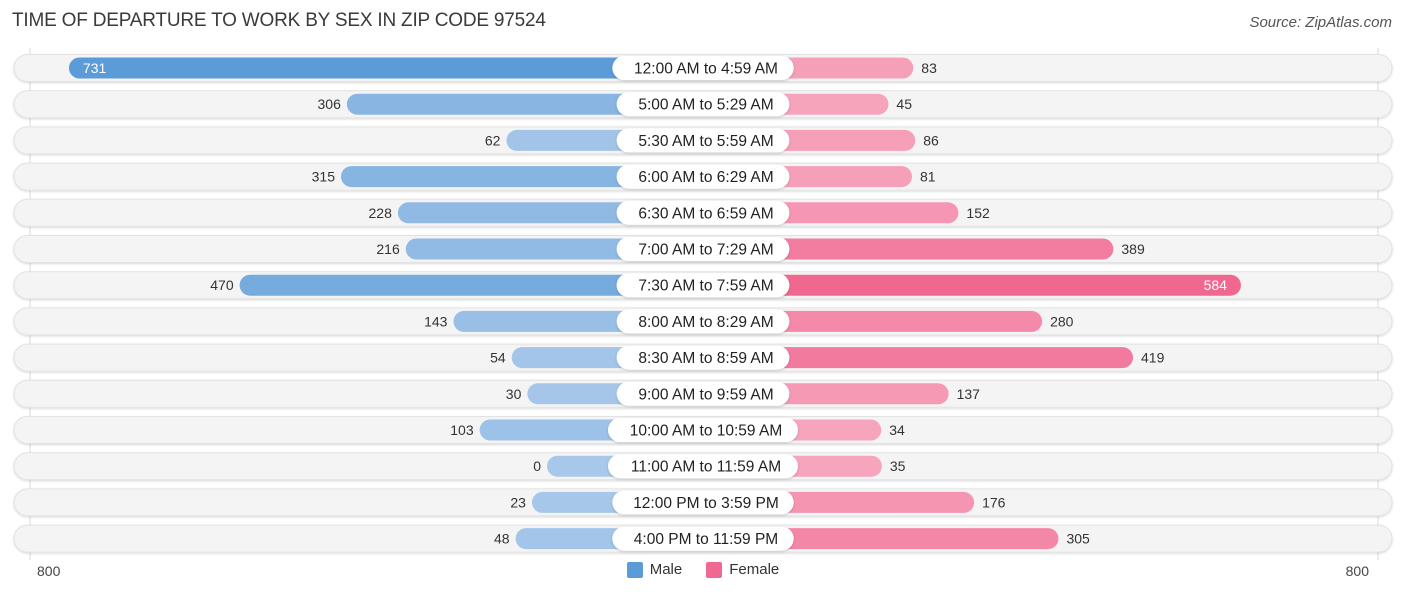 The height and width of the screenshot is (595, 1406). I want to click on category-label: 5:00 AM to 5:29 AM, so click(705, 105).